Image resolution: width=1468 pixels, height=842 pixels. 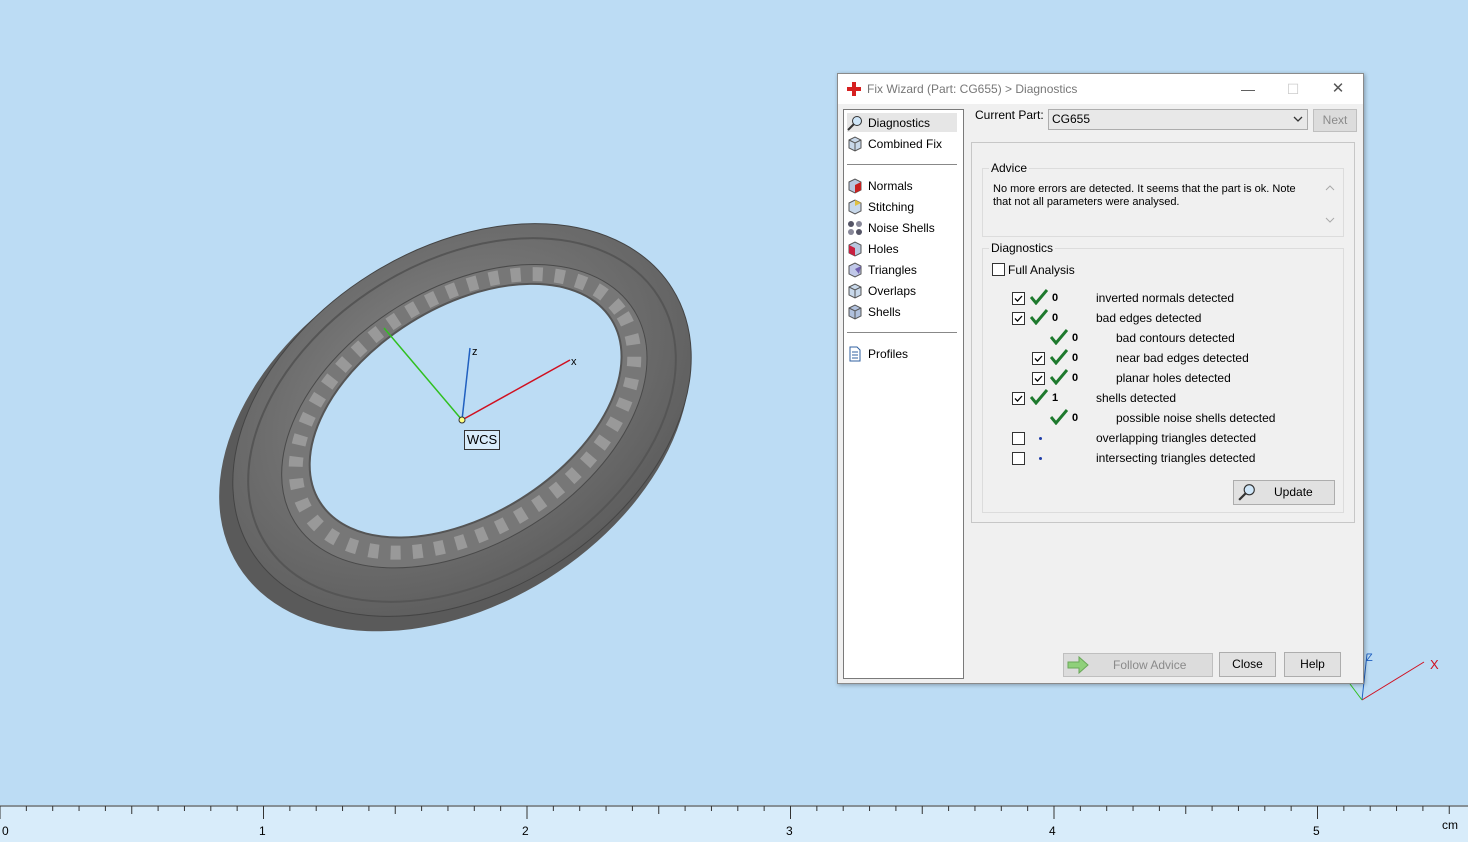 What do you see at coordinates (1055, 398) in the screenshot?
I see `shells-count: 1` at bounding box center [1055, 398].